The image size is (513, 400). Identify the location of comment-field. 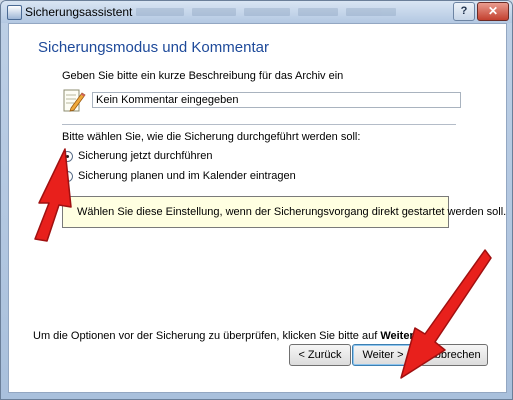
(276, 100).